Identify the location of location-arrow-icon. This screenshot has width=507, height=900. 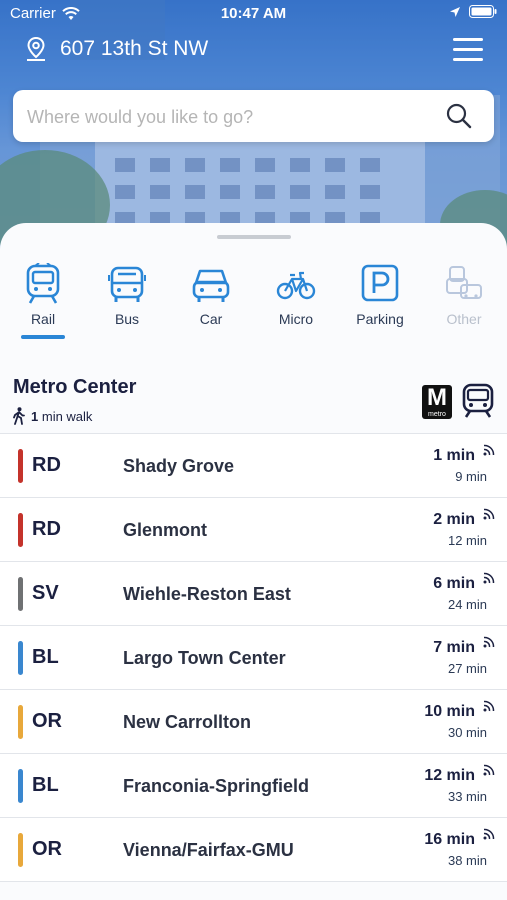
(455, 11).